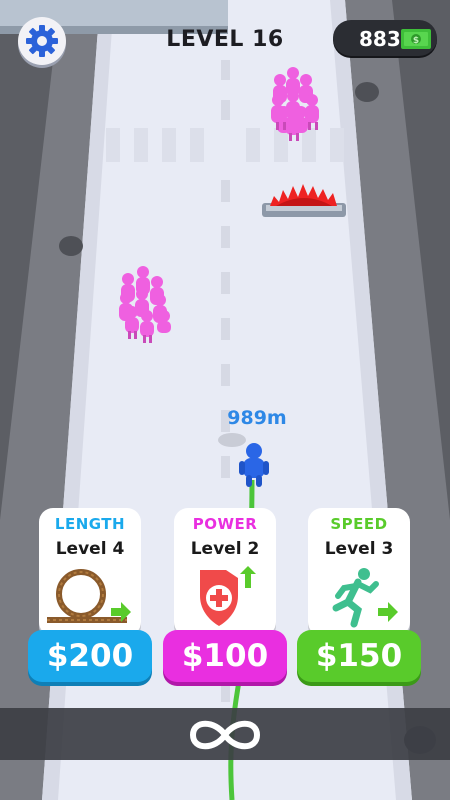  What do you see at coordinates (365, 598) in the screenshot?
I see `running-man-icon` at bounding box center [365, 598].